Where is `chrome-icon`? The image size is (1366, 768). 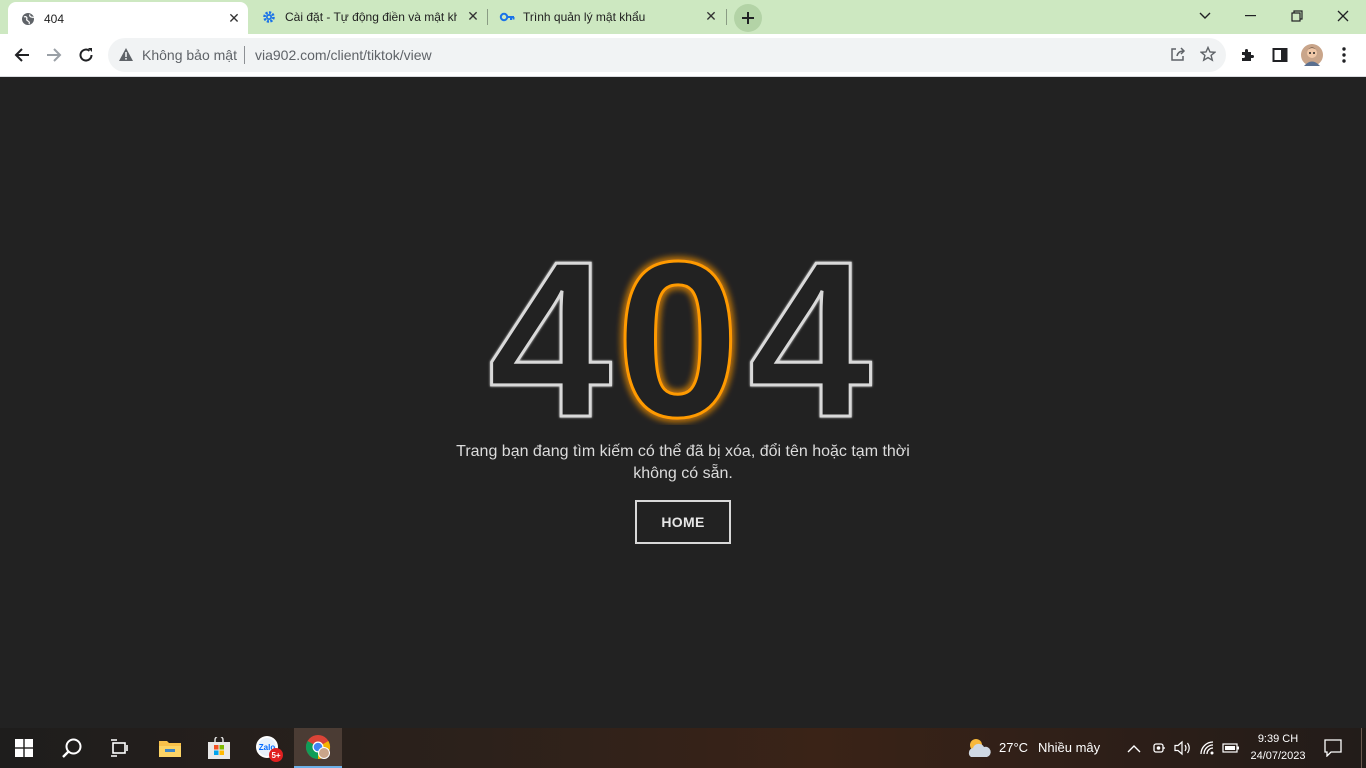
chrome-icon is located at coordinates (318, 747).